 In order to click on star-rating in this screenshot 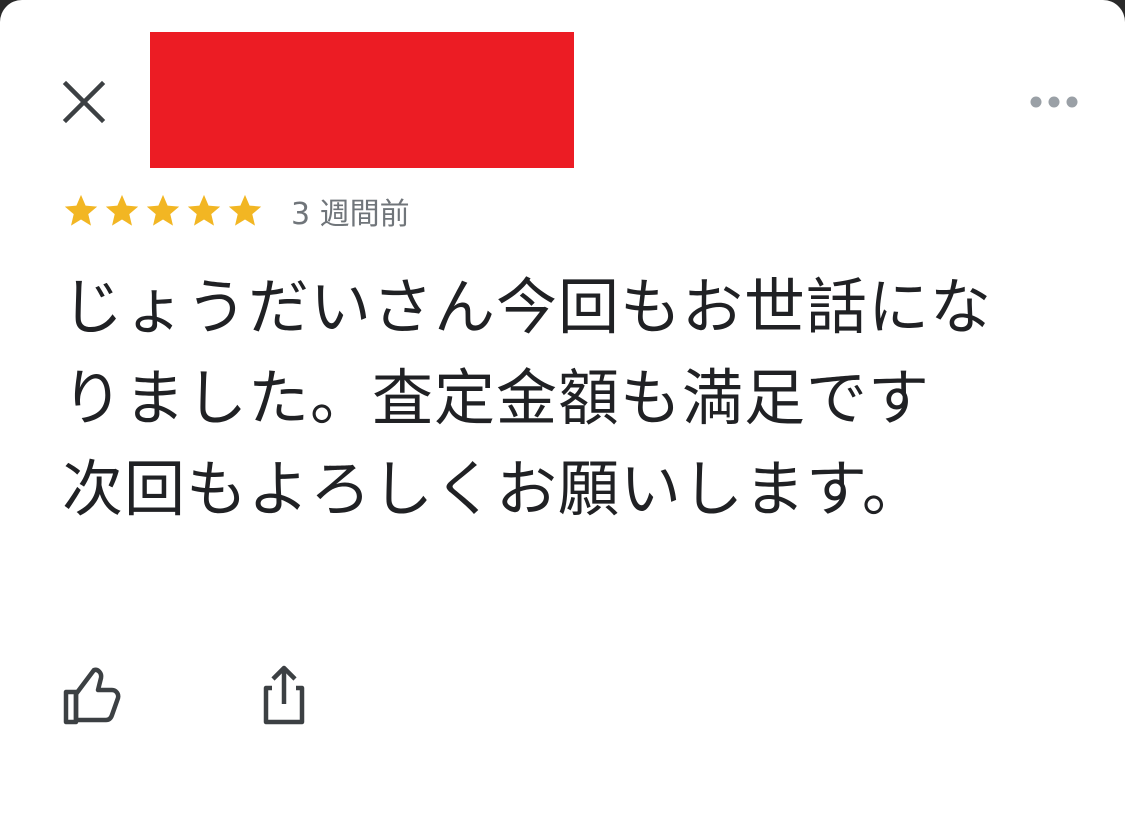, I will do `click(164, 211)`.